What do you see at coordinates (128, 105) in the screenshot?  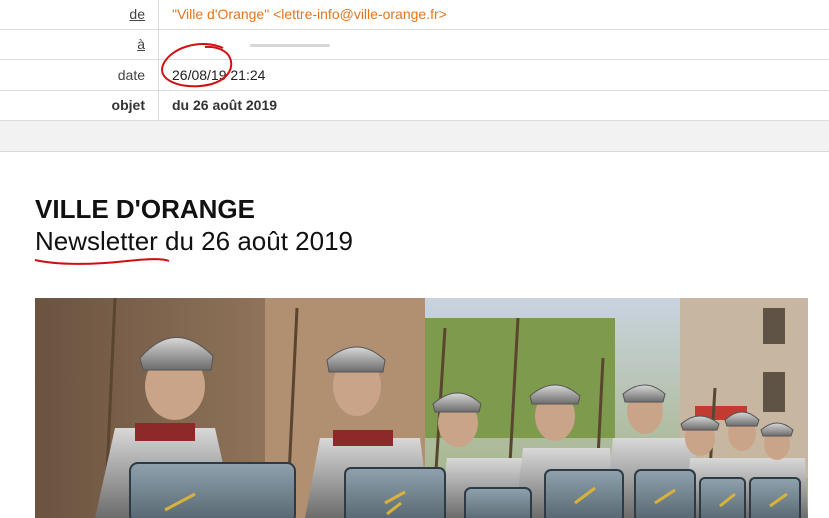 I see `subject-label: objet` at bounding box center [128, 105].